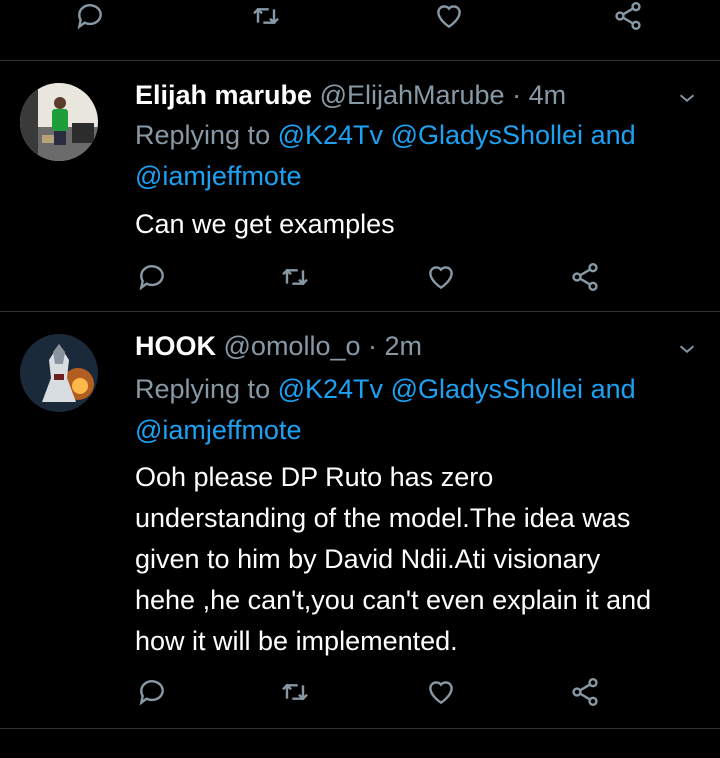 Image resolution: width=720 pixels, height=758 pixels. I want to click on handle: @omollo_o, so click(292, 346).